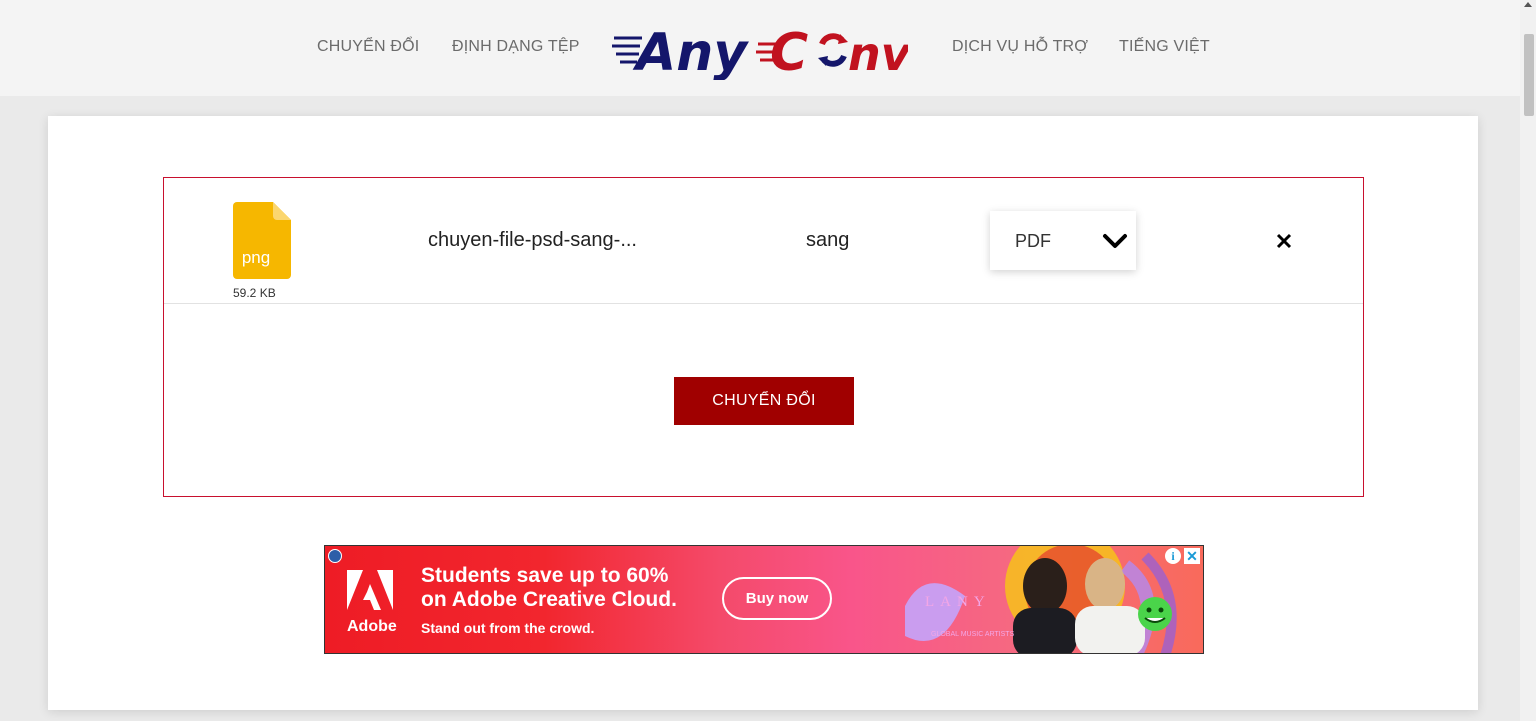 The image size is (1536, 721). What do you see at coordinates (1528, 4) in the screenshot?
I see `scroll-up-arrow-icon` at bounding box center [1528, 4].